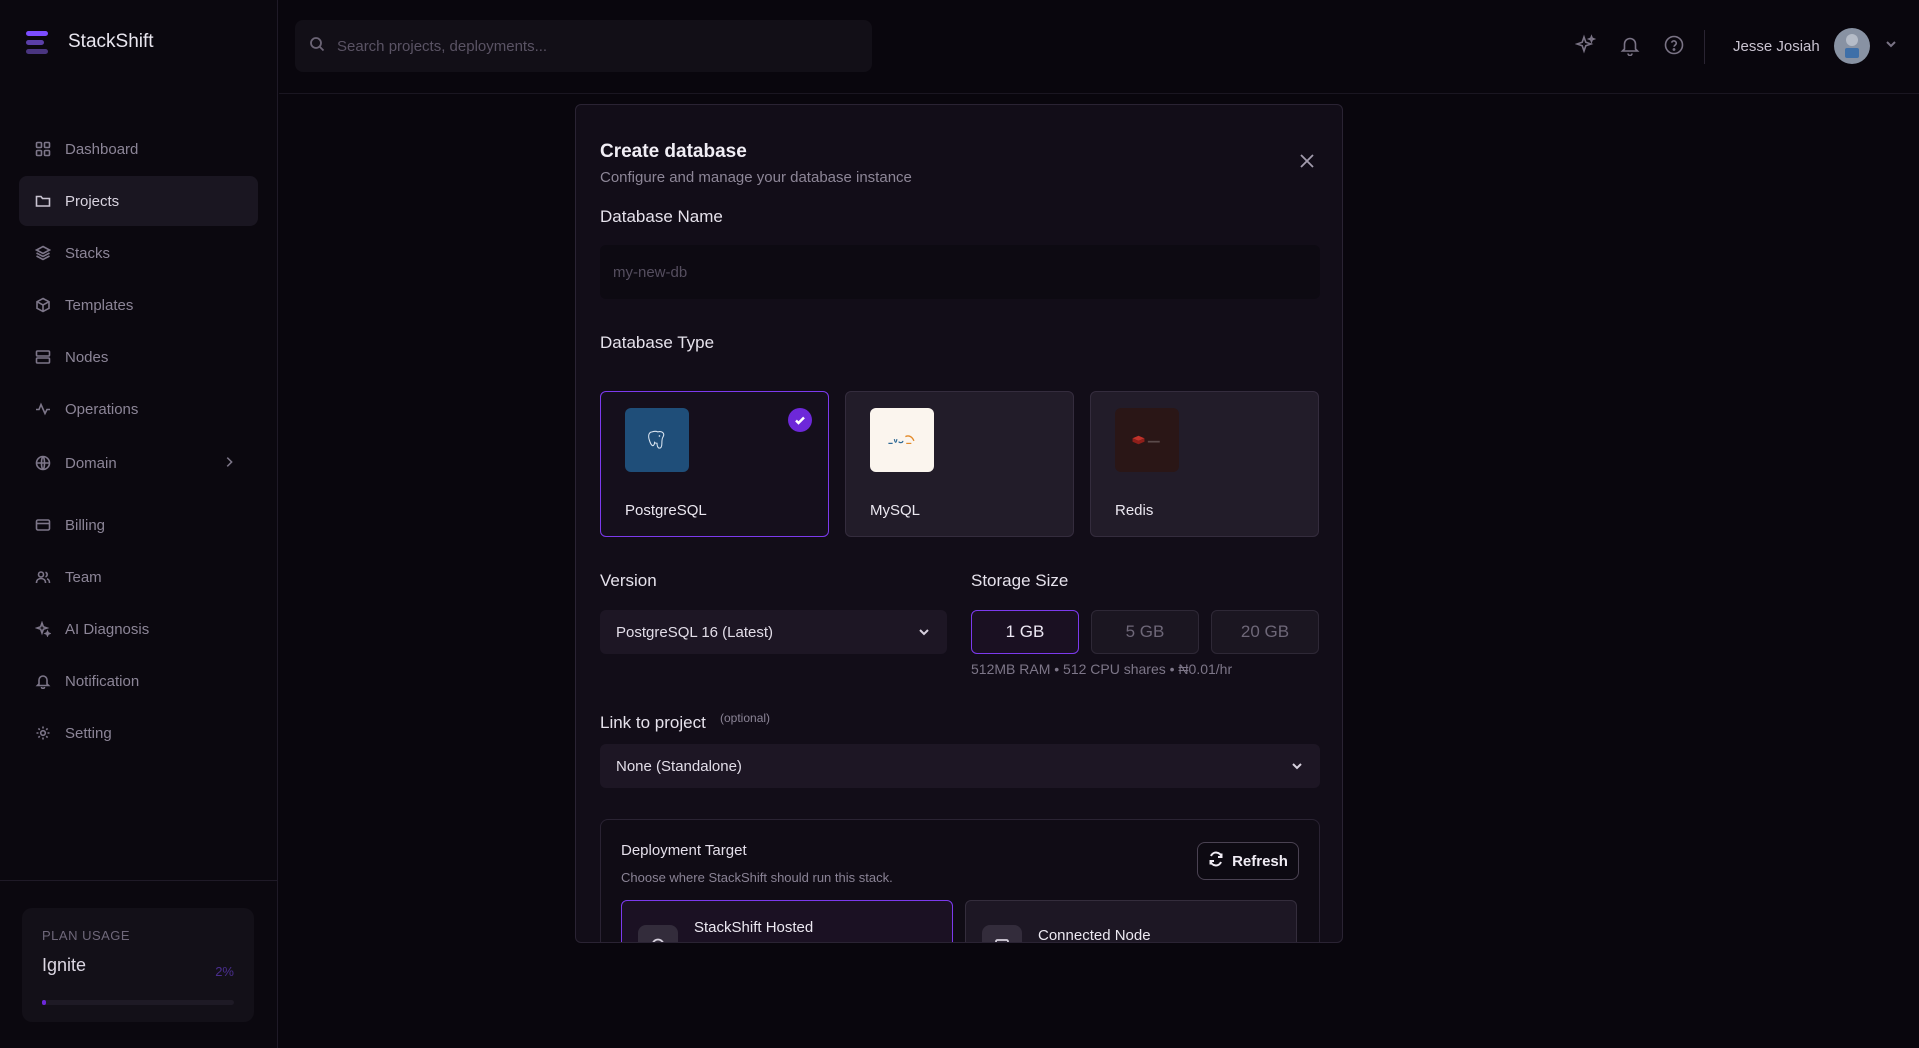 Image resolution: width=1919 pixels, height=1048 pixels. What do you see at coordinates (43, 463) in the screenshot?
I see `globe-icon` at bounding box center [43, 463].